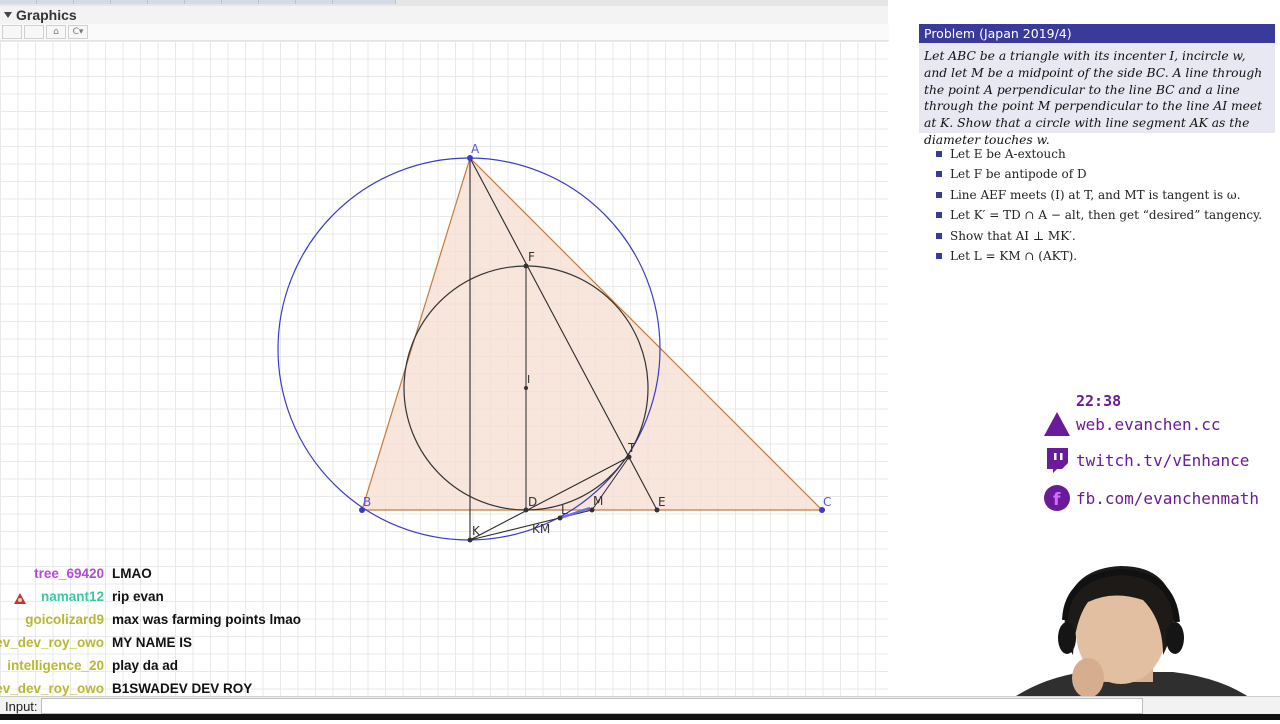 The image size is (1280, 724). I want to click on command-input, so click(591, 706).